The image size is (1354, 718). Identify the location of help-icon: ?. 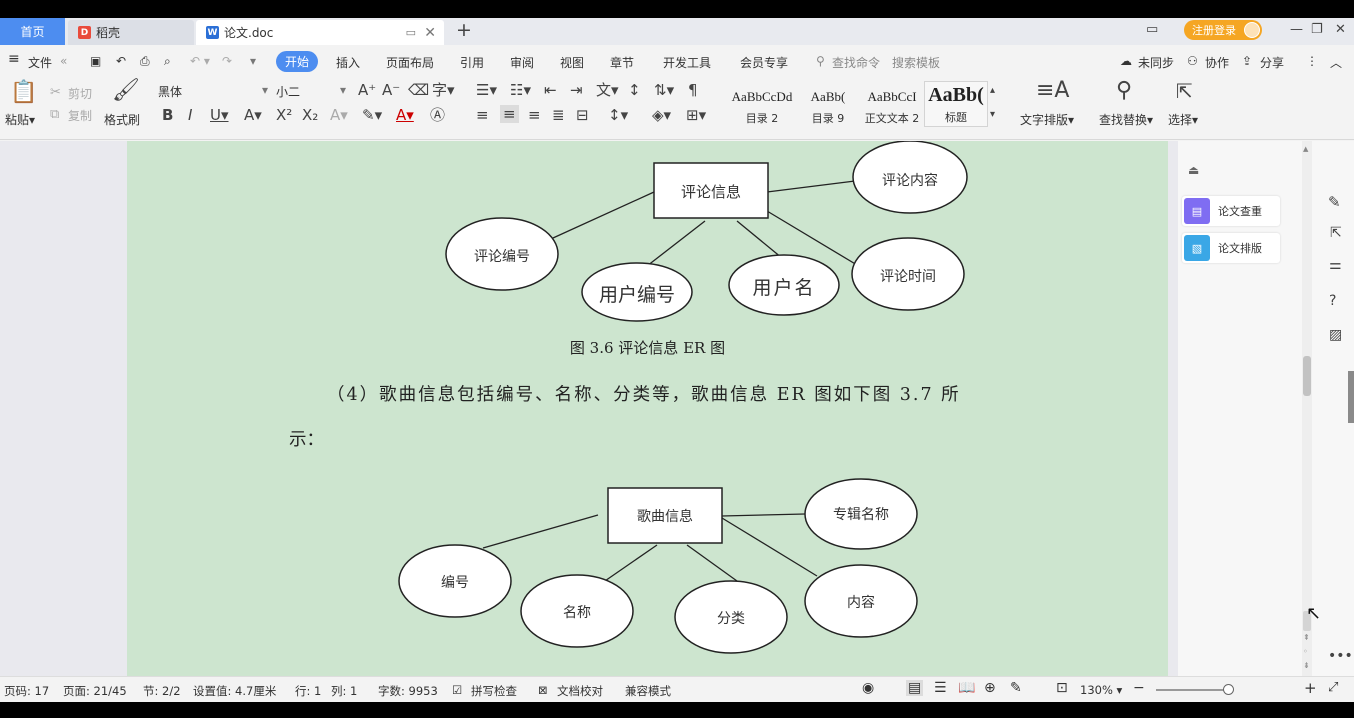
(1332, 301).